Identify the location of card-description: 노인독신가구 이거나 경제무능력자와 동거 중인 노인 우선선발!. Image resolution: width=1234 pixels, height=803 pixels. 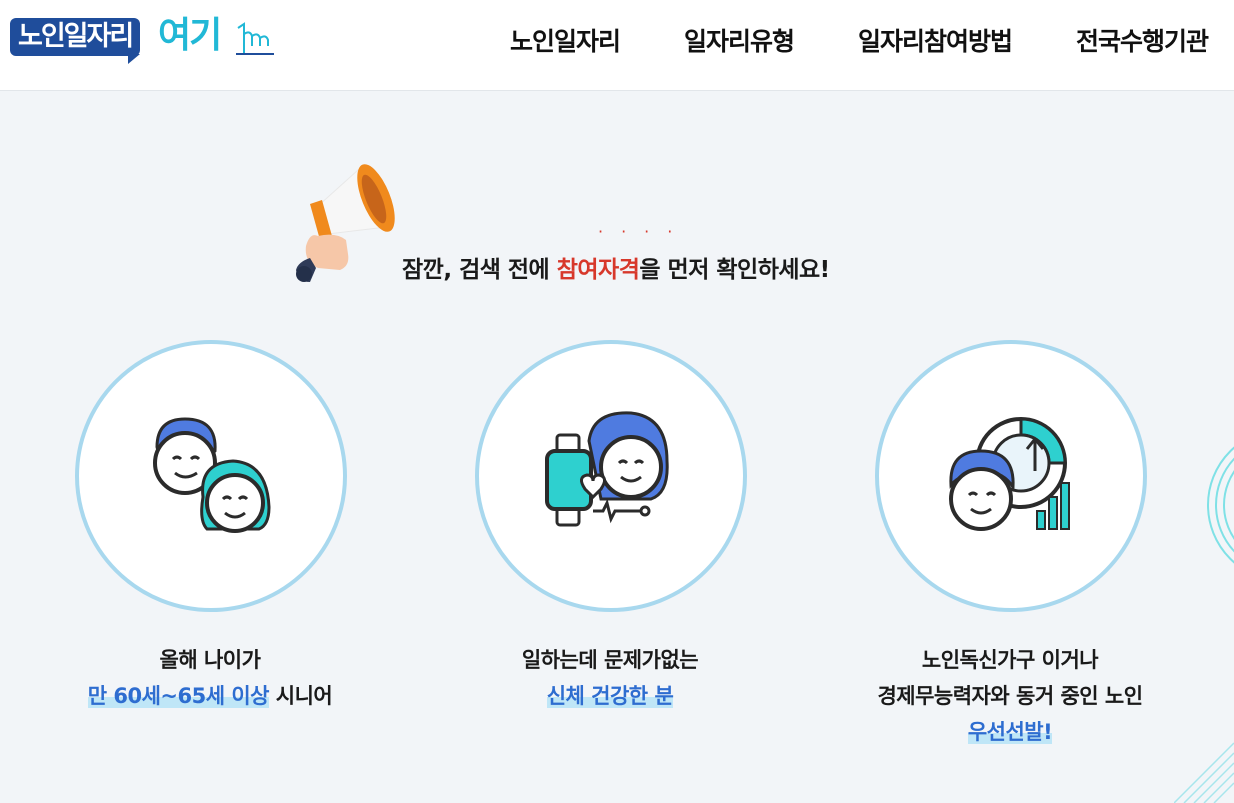
(1010, 696).